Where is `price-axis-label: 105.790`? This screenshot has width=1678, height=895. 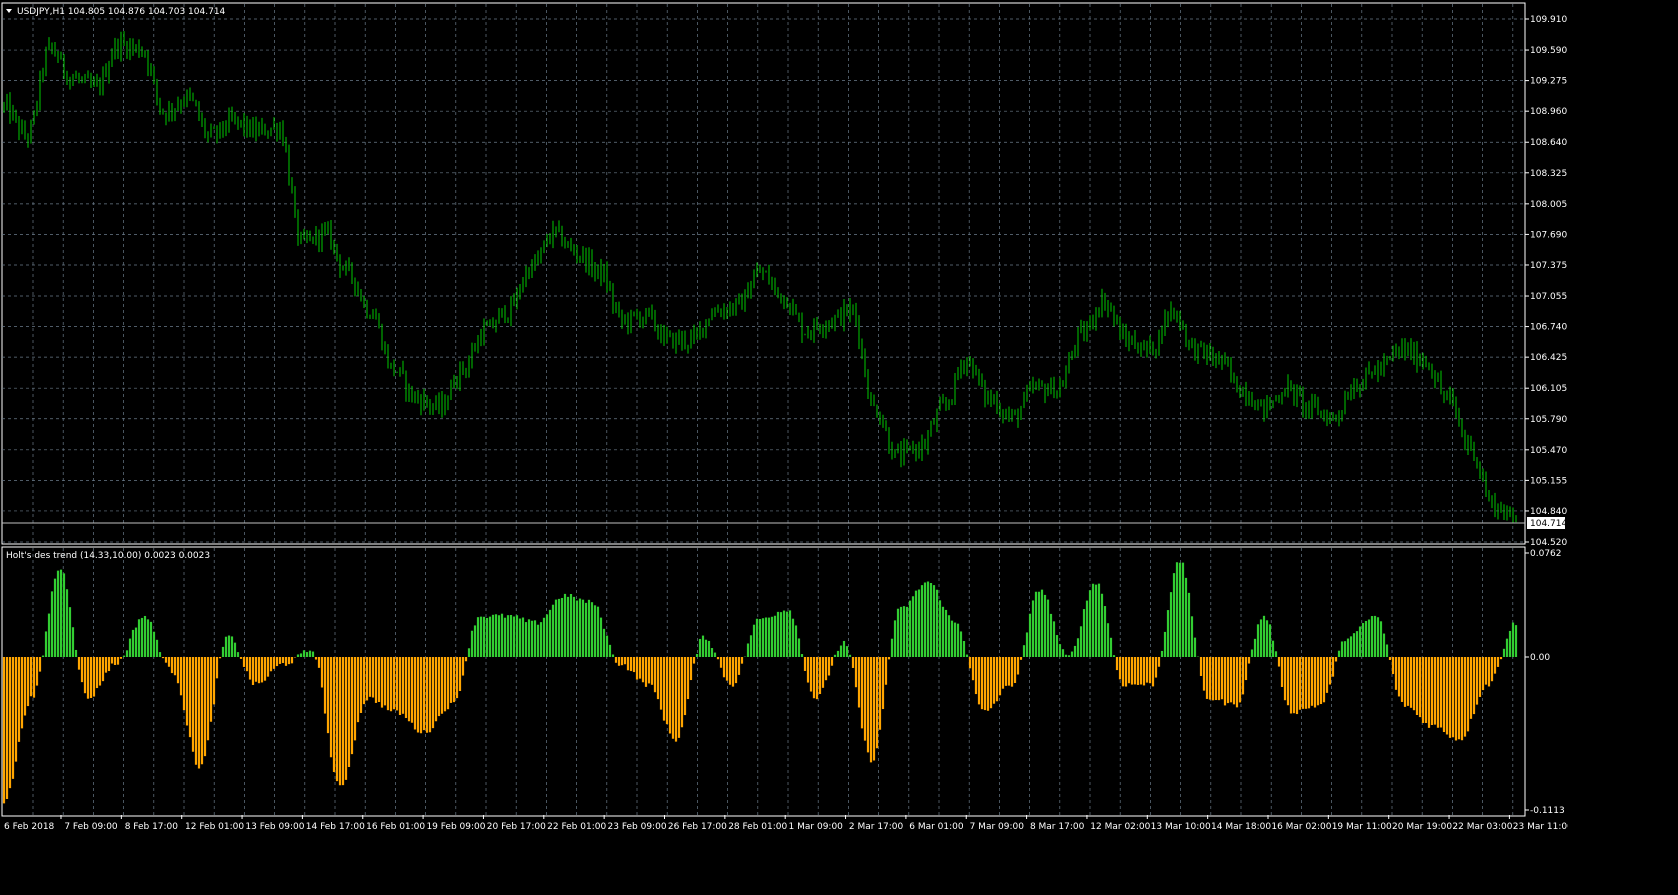 price-axis-label: 105.790 is located at coordinates (1548, 420).